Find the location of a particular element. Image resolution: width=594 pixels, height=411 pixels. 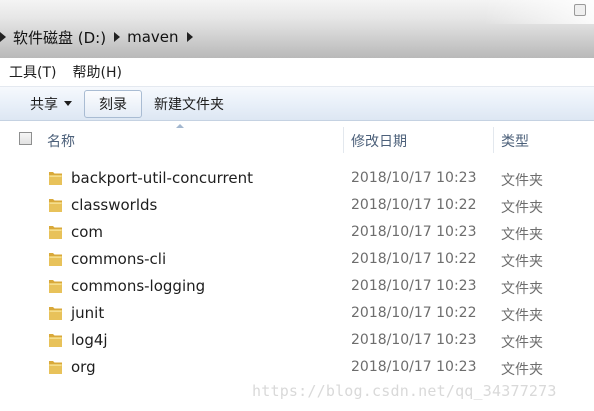

file-name: backport-util-concurrent is located at coordinates (162, 178).